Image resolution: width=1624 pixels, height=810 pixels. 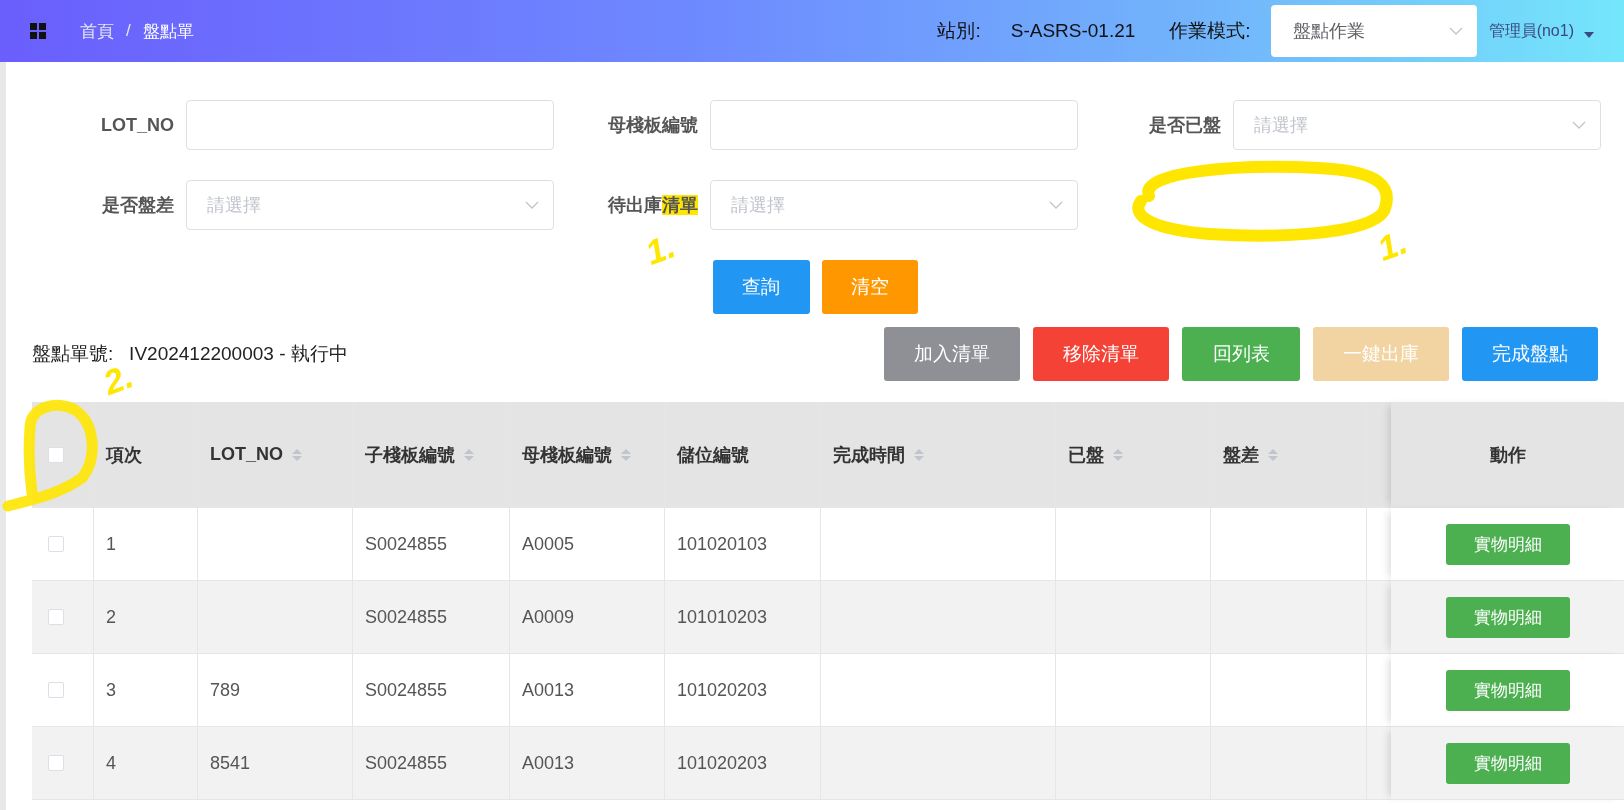 I want to click on breadcrumb-item: 盤點單, so click(x=168, y=31).